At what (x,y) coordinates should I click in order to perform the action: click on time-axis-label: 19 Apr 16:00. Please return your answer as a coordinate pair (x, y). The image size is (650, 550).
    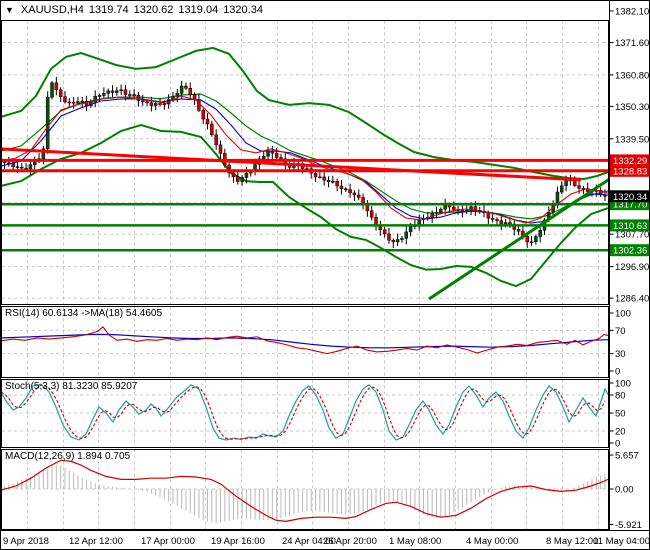
    Looking at the image, I should click on (238, 541).